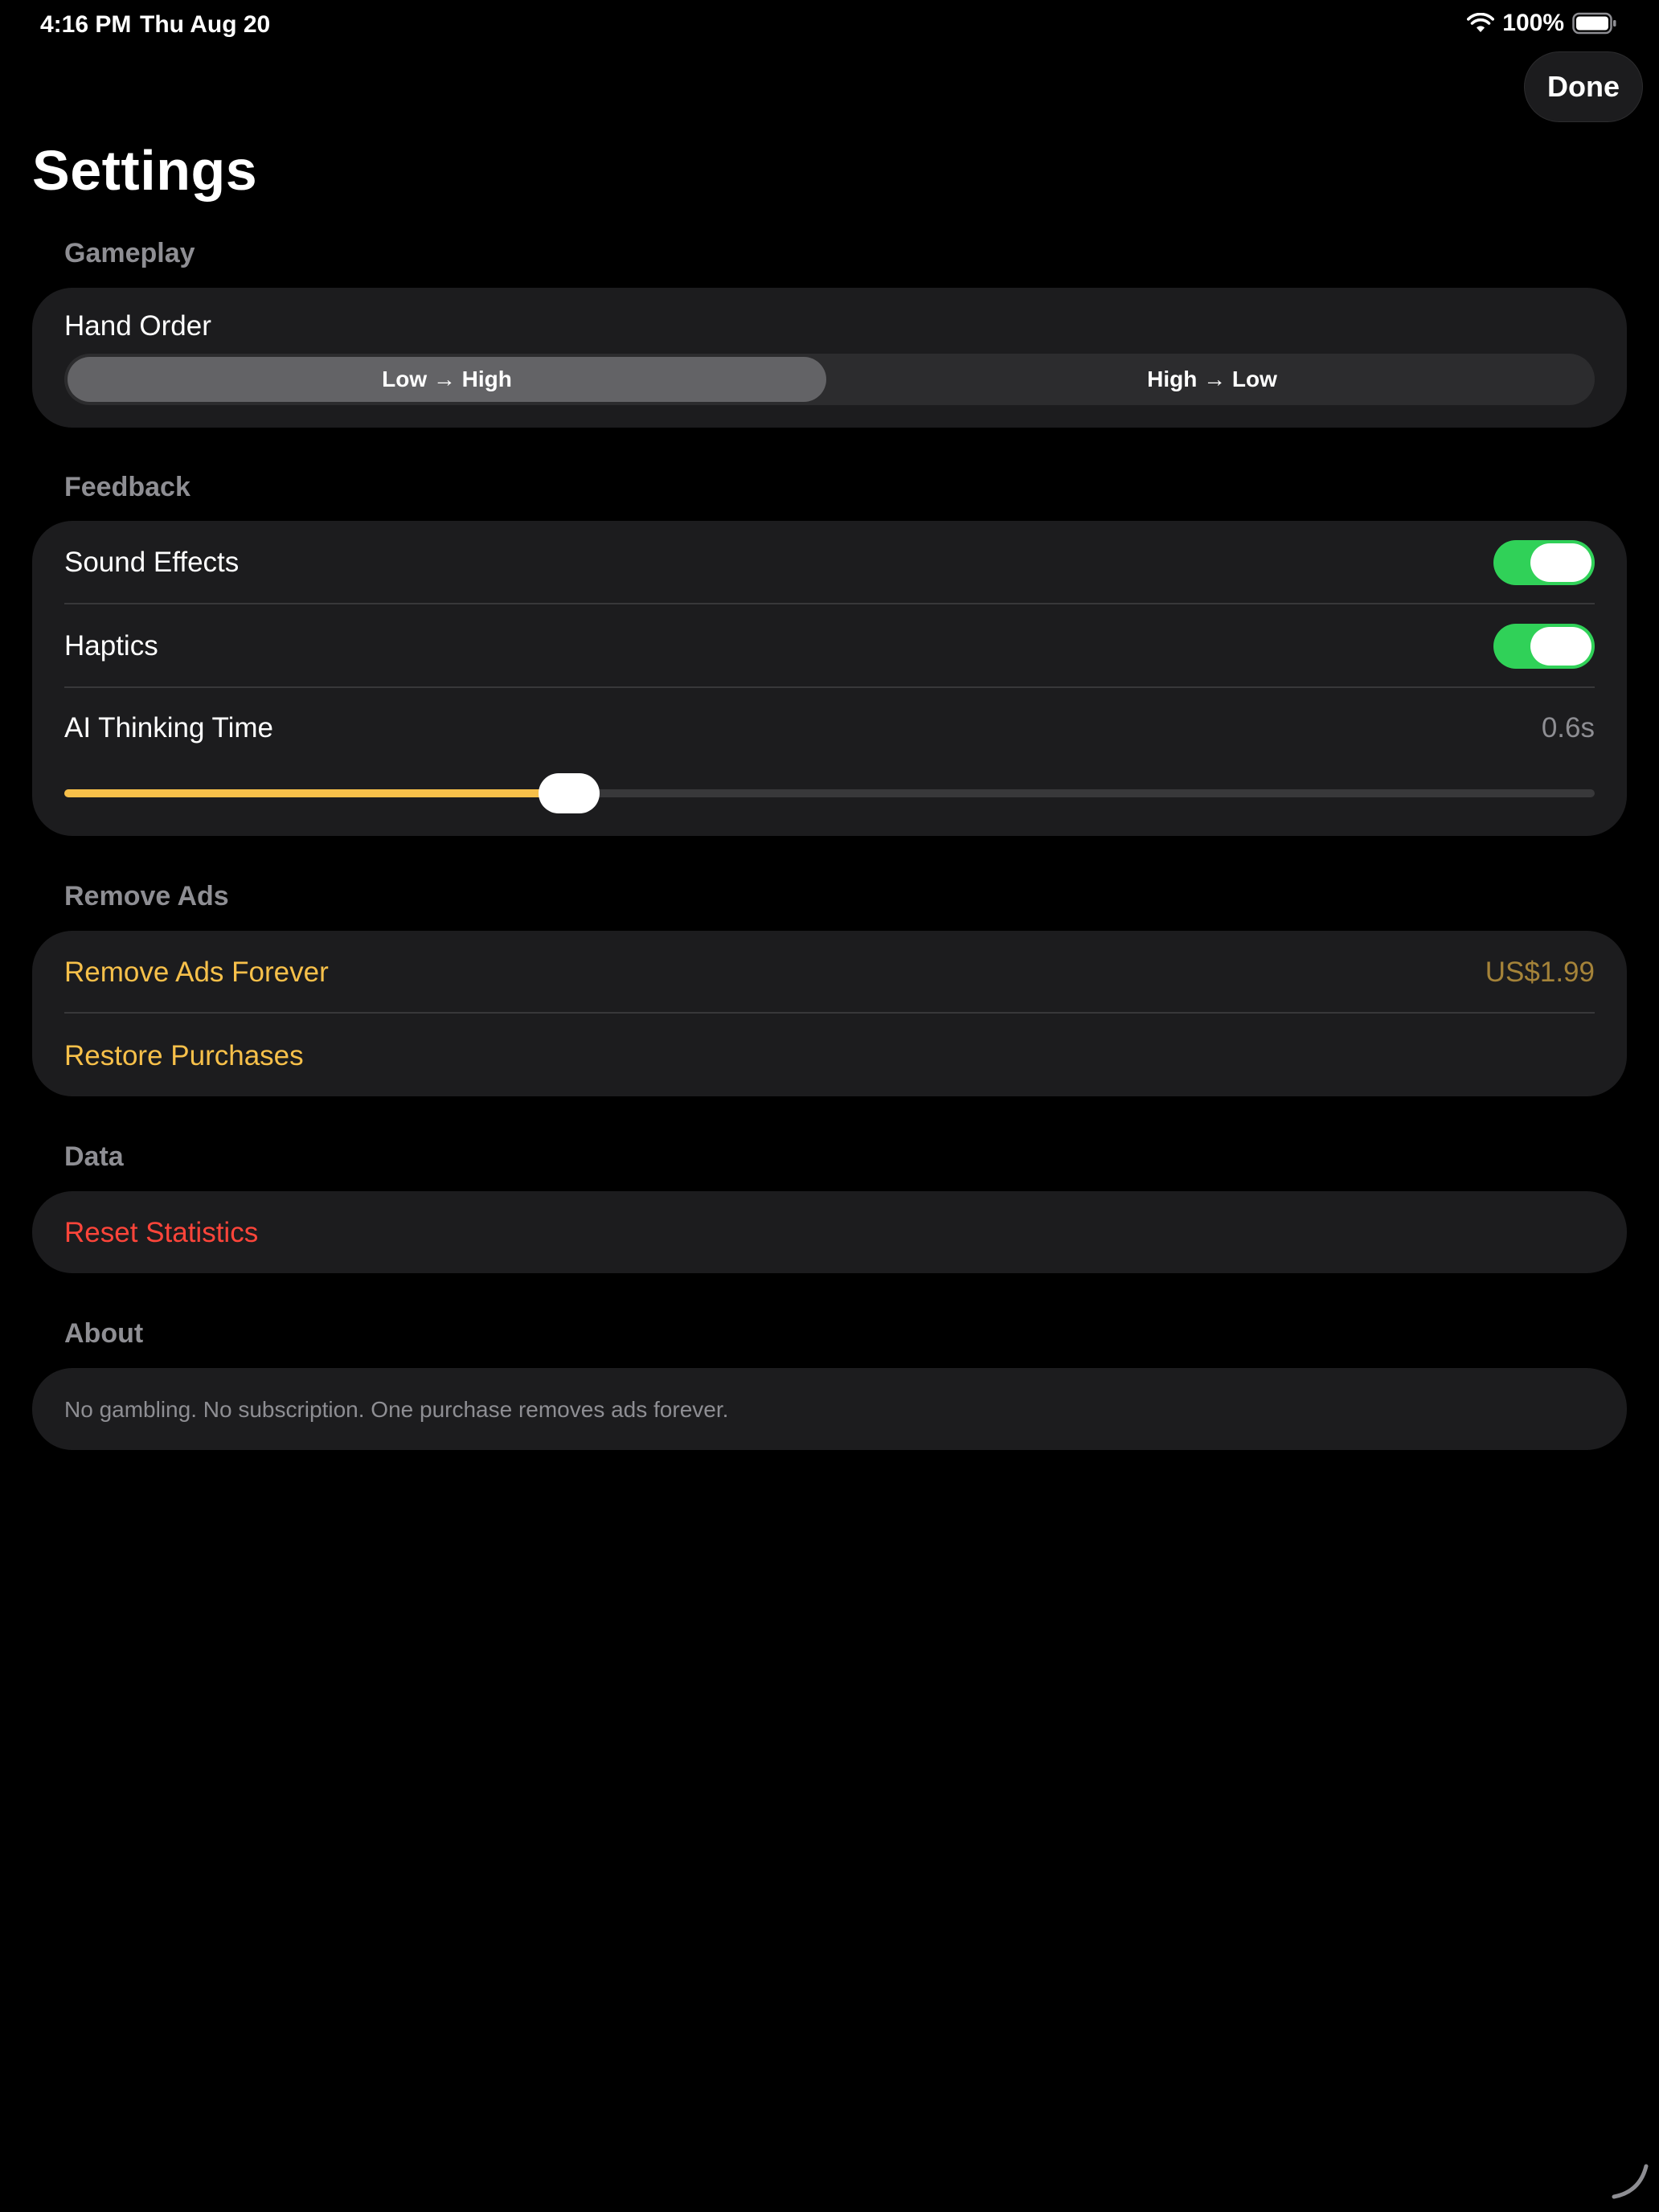 Image resolution: width=1659 pixels, height=2212 pixels. Describe the element at coordinates (829, 25) in the screenshot. I see `status-bar: 4:16 PM Thu Aug 20 100%` at that location.